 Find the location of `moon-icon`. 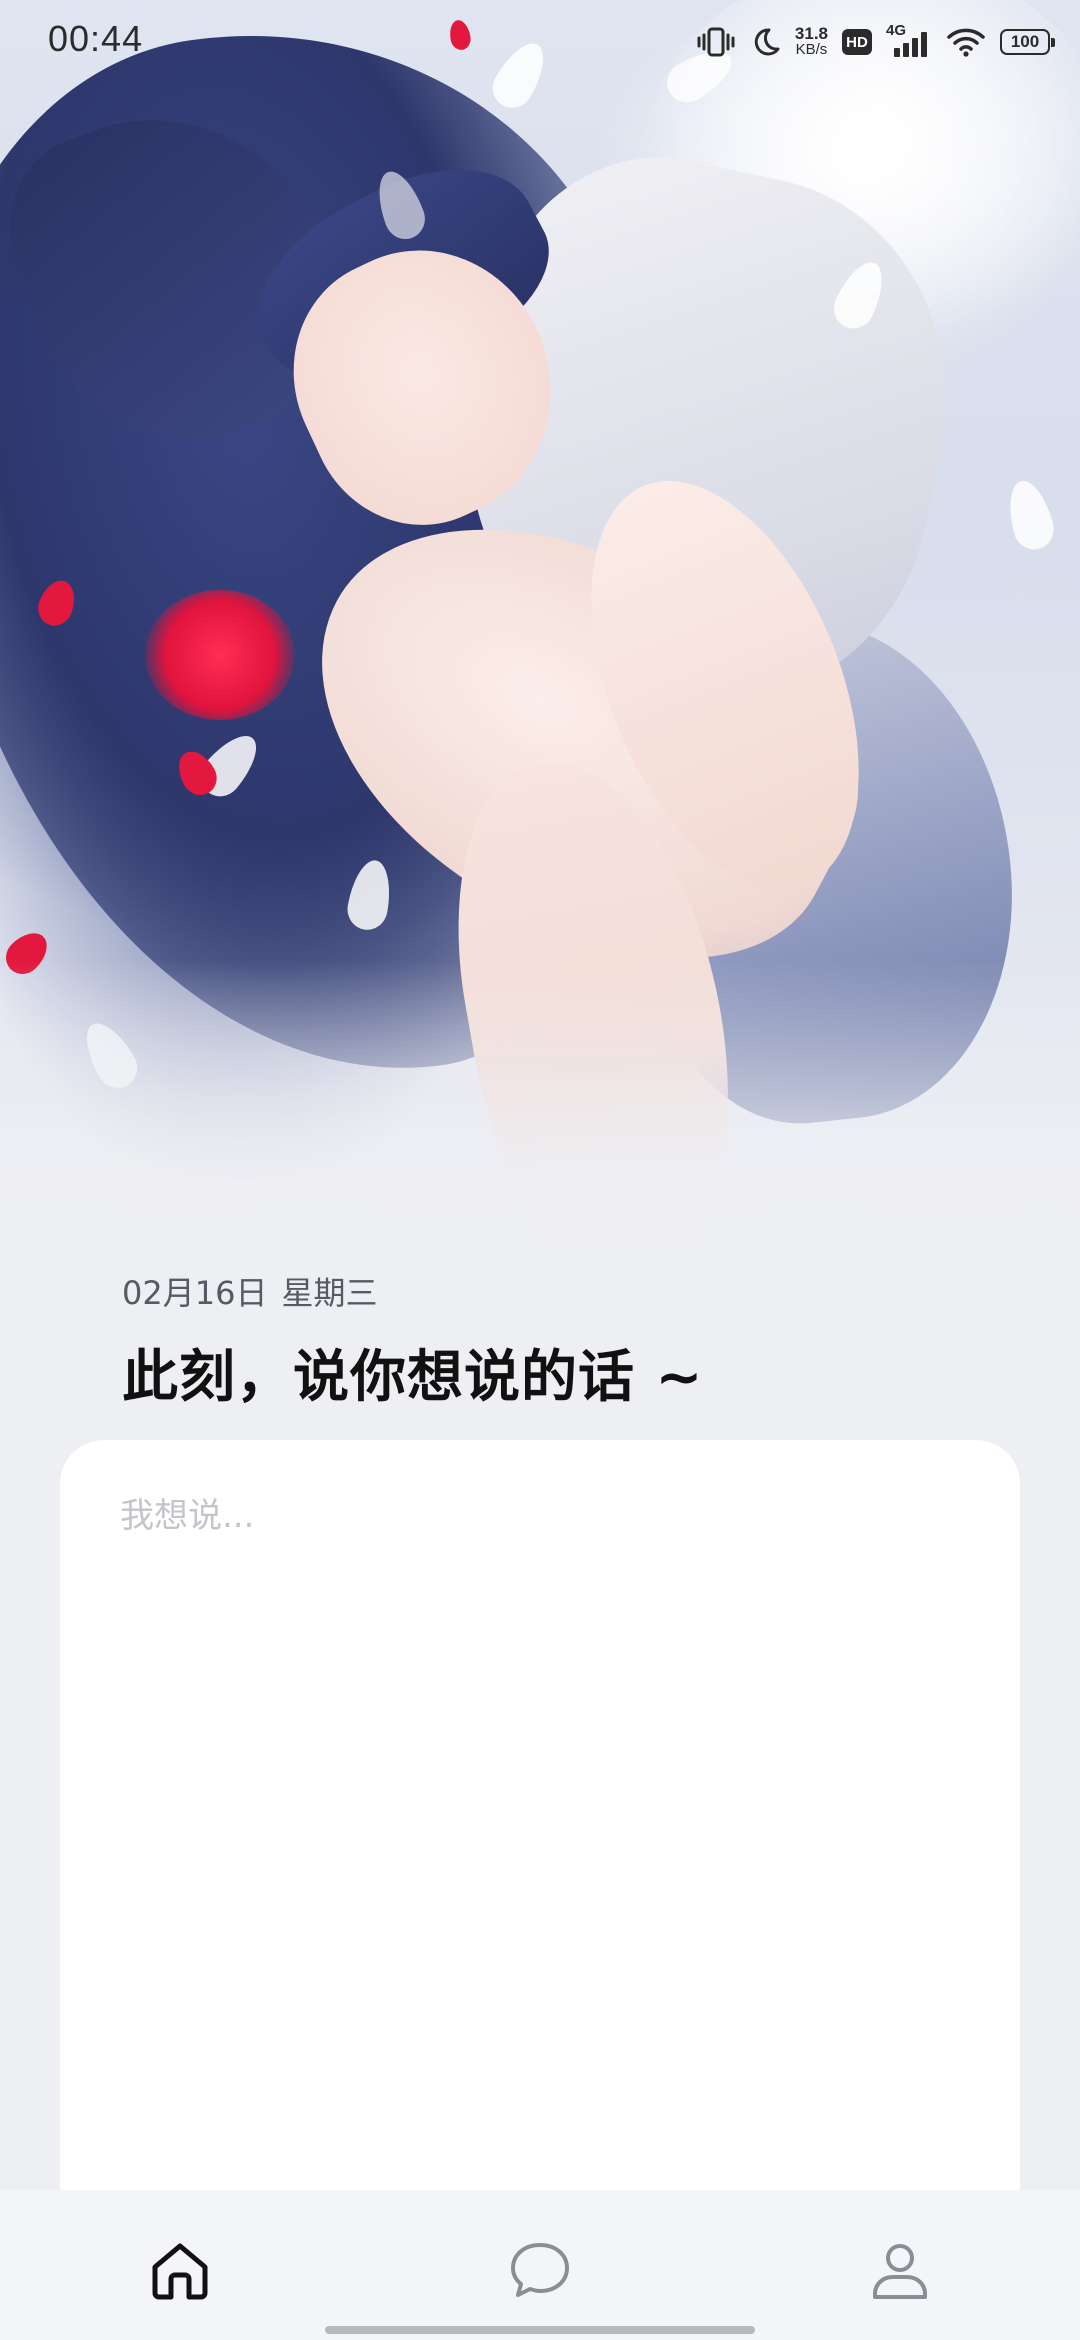

moon-icon is located at coordinates (765, 42).